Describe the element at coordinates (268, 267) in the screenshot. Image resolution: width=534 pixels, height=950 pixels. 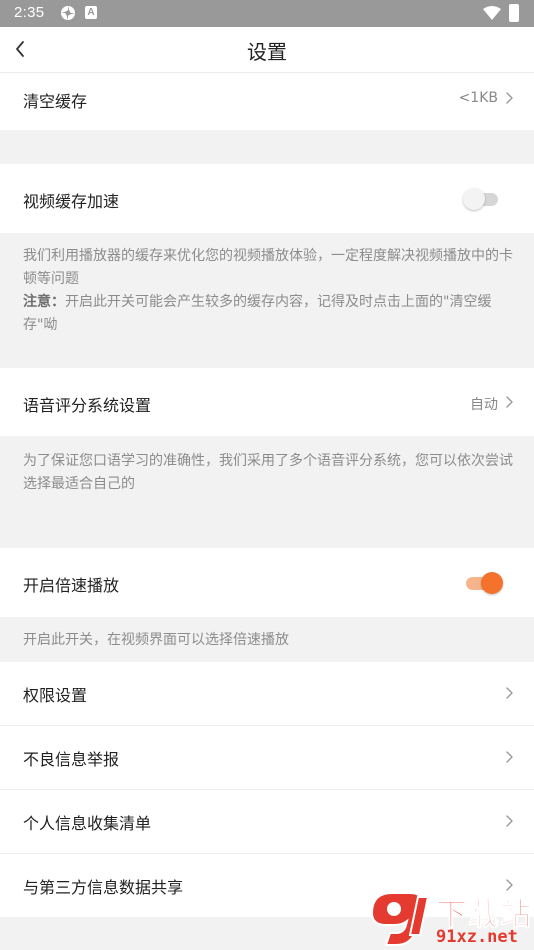
I see `video-cache-accel-description: 我们利用播放器的缓存来优化您的视频播放体验，一定程度解决视频播放中的卡顿等问题` at that location.